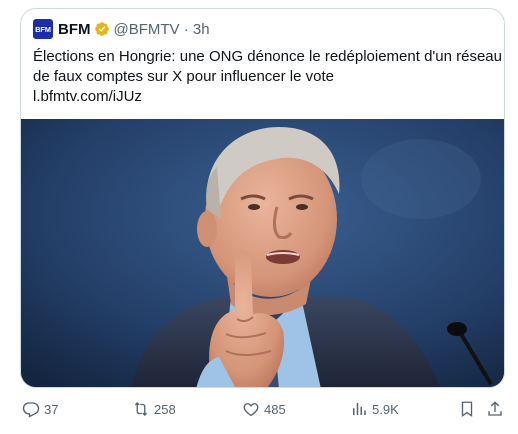 The height and width of the screenshot is (434, 518). I want to click on repost-button: 258, so click(154, 409).